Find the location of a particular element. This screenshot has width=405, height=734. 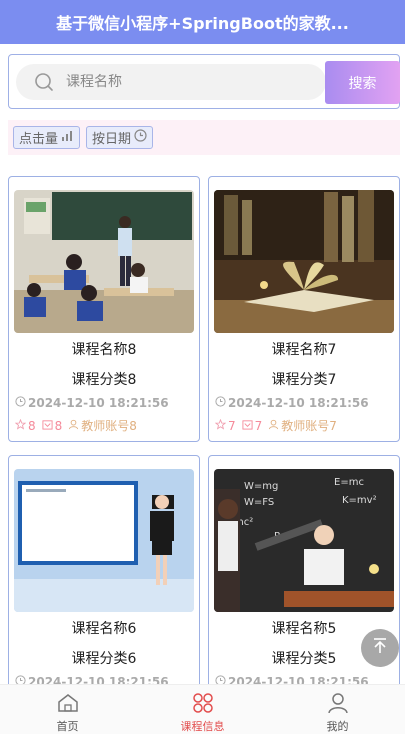

sort-by-clicks-button: 点击量 is located at coordinates (47, 137).